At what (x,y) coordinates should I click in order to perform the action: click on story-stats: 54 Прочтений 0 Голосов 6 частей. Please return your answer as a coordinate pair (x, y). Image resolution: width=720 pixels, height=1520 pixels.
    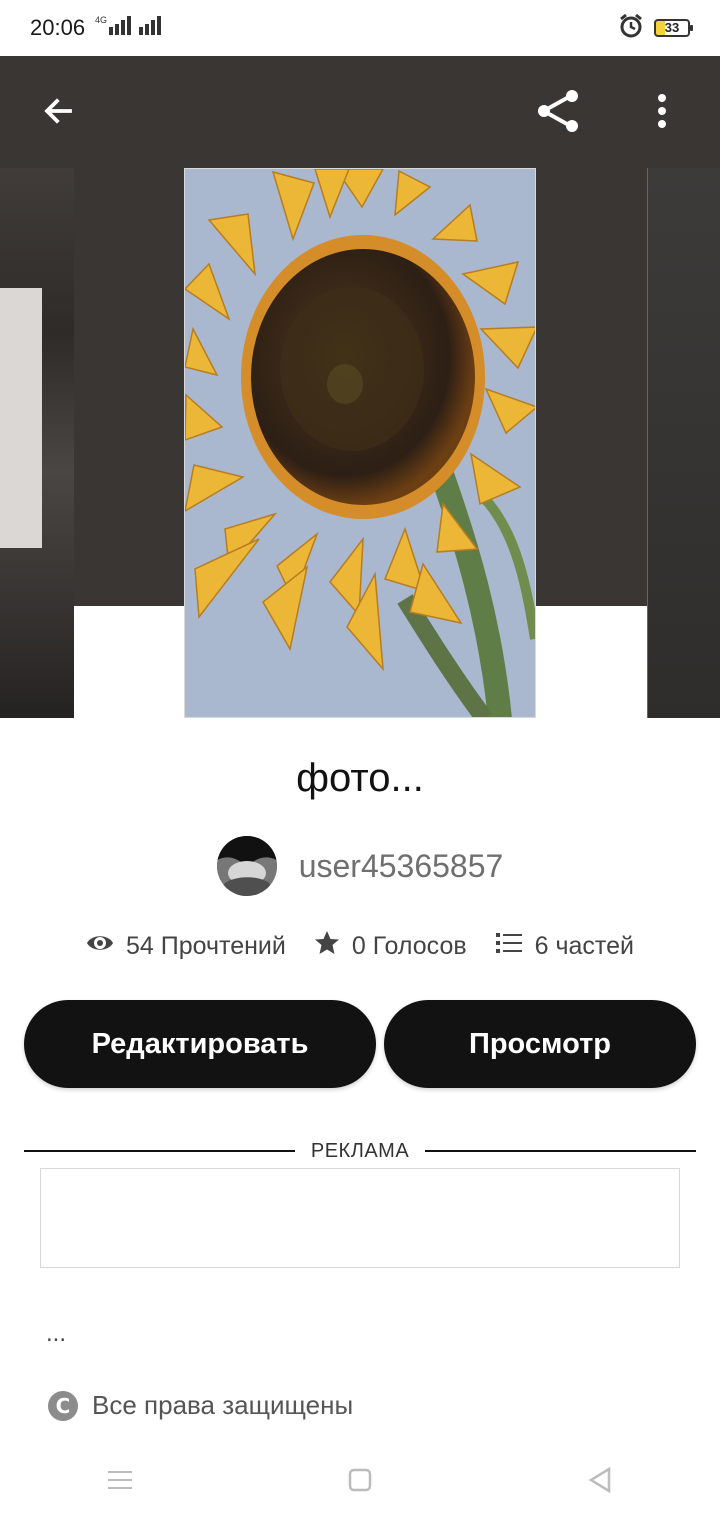
    Looking at the image, I should click on (360, 946).